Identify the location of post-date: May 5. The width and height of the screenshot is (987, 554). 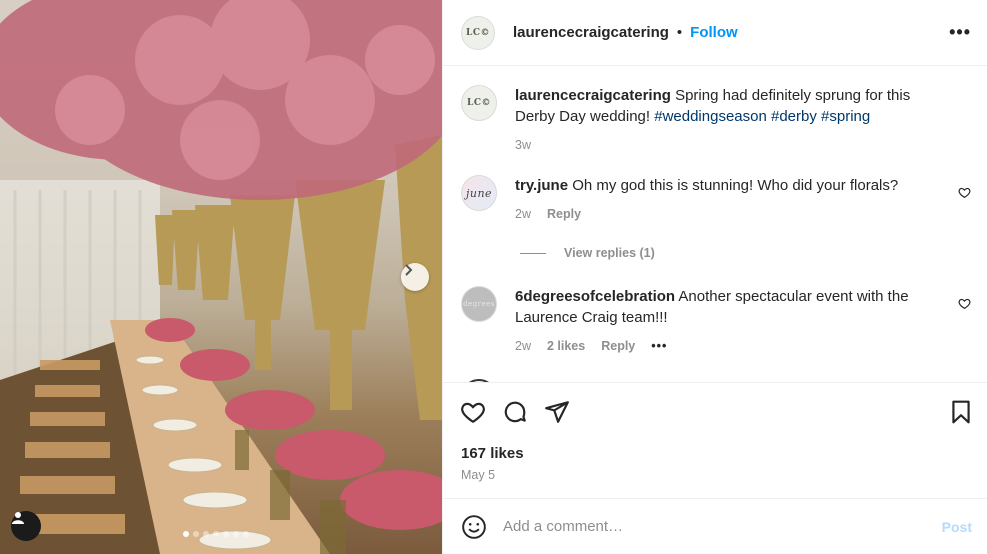
(478, 475).